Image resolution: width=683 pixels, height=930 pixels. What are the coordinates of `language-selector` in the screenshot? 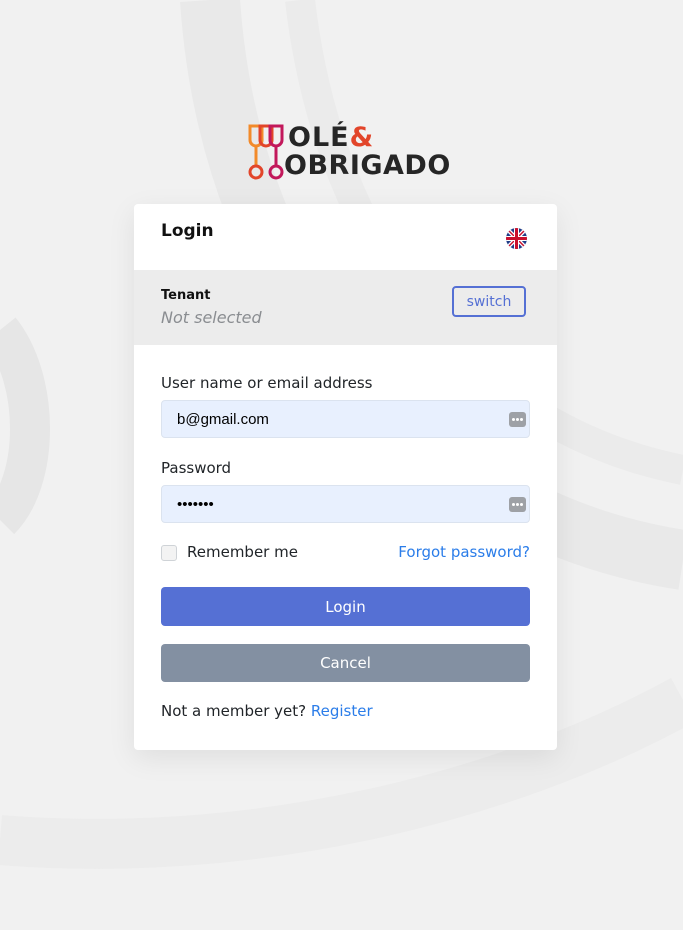 It's located at (516, 238).